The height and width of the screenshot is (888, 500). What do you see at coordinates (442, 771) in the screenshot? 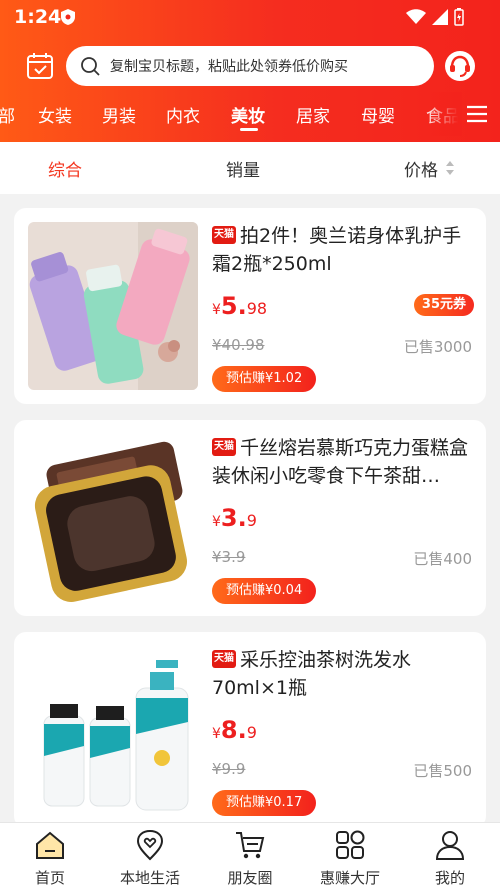
I see `sold-count: 已售500` at bounding box center [442, 771].